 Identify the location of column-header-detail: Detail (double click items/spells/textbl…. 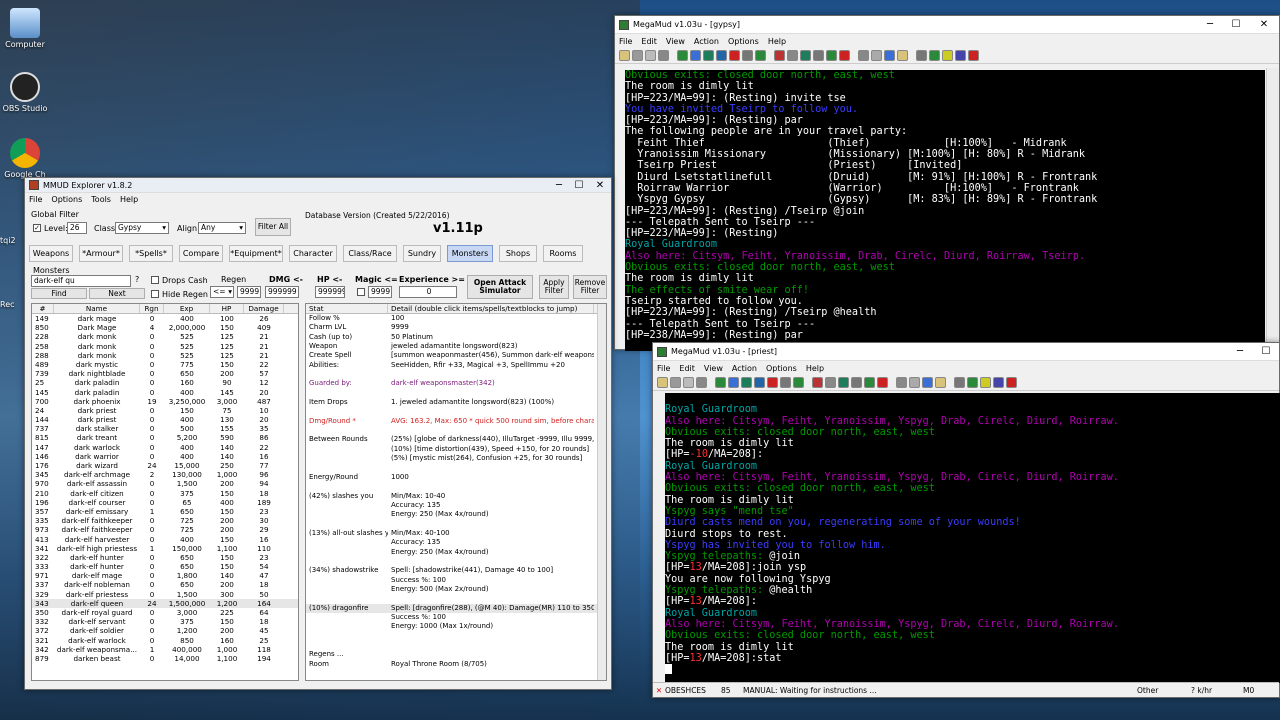
(491, 308).